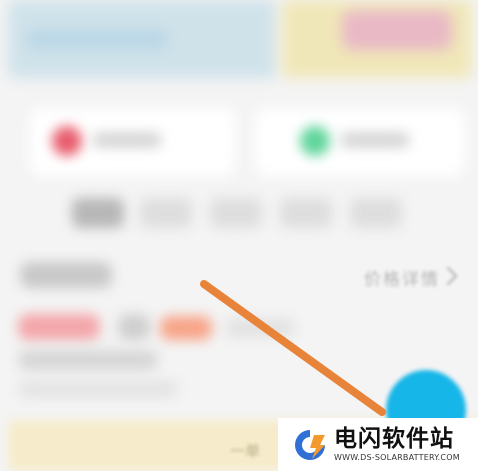  I want to click on watermark-url: WWW.DS-SOLARBATTERY.COM, so click(397, 457).